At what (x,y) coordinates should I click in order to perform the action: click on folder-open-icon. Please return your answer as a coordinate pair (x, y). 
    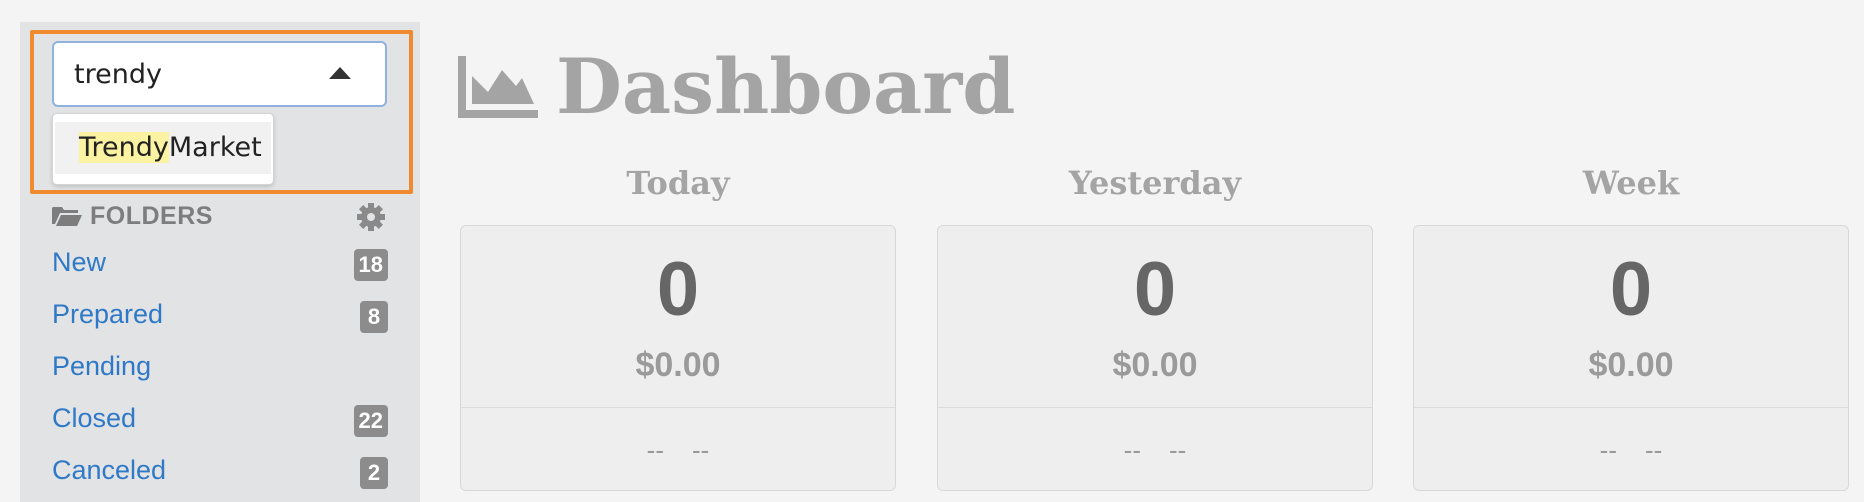
    Looking at the image, I should click on (67, 216).